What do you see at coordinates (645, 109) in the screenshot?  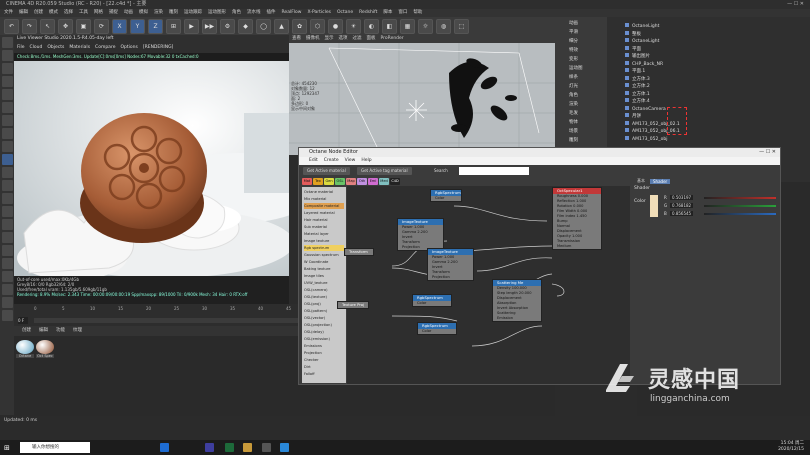 I see `object-item: OctaneCamera` at bounding box center [645, 109].